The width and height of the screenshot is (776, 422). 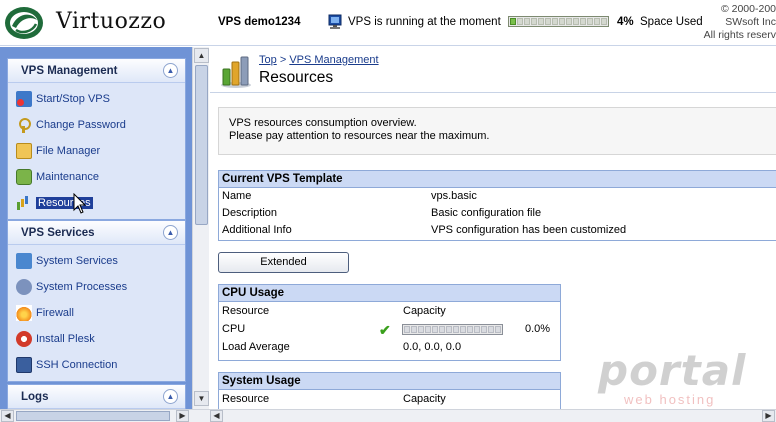 What do you see at coordinates (73, 99) in the screenshot?
I see `sidebar-item-label: Start/Stop VPS` at bounding box center [73, 99].